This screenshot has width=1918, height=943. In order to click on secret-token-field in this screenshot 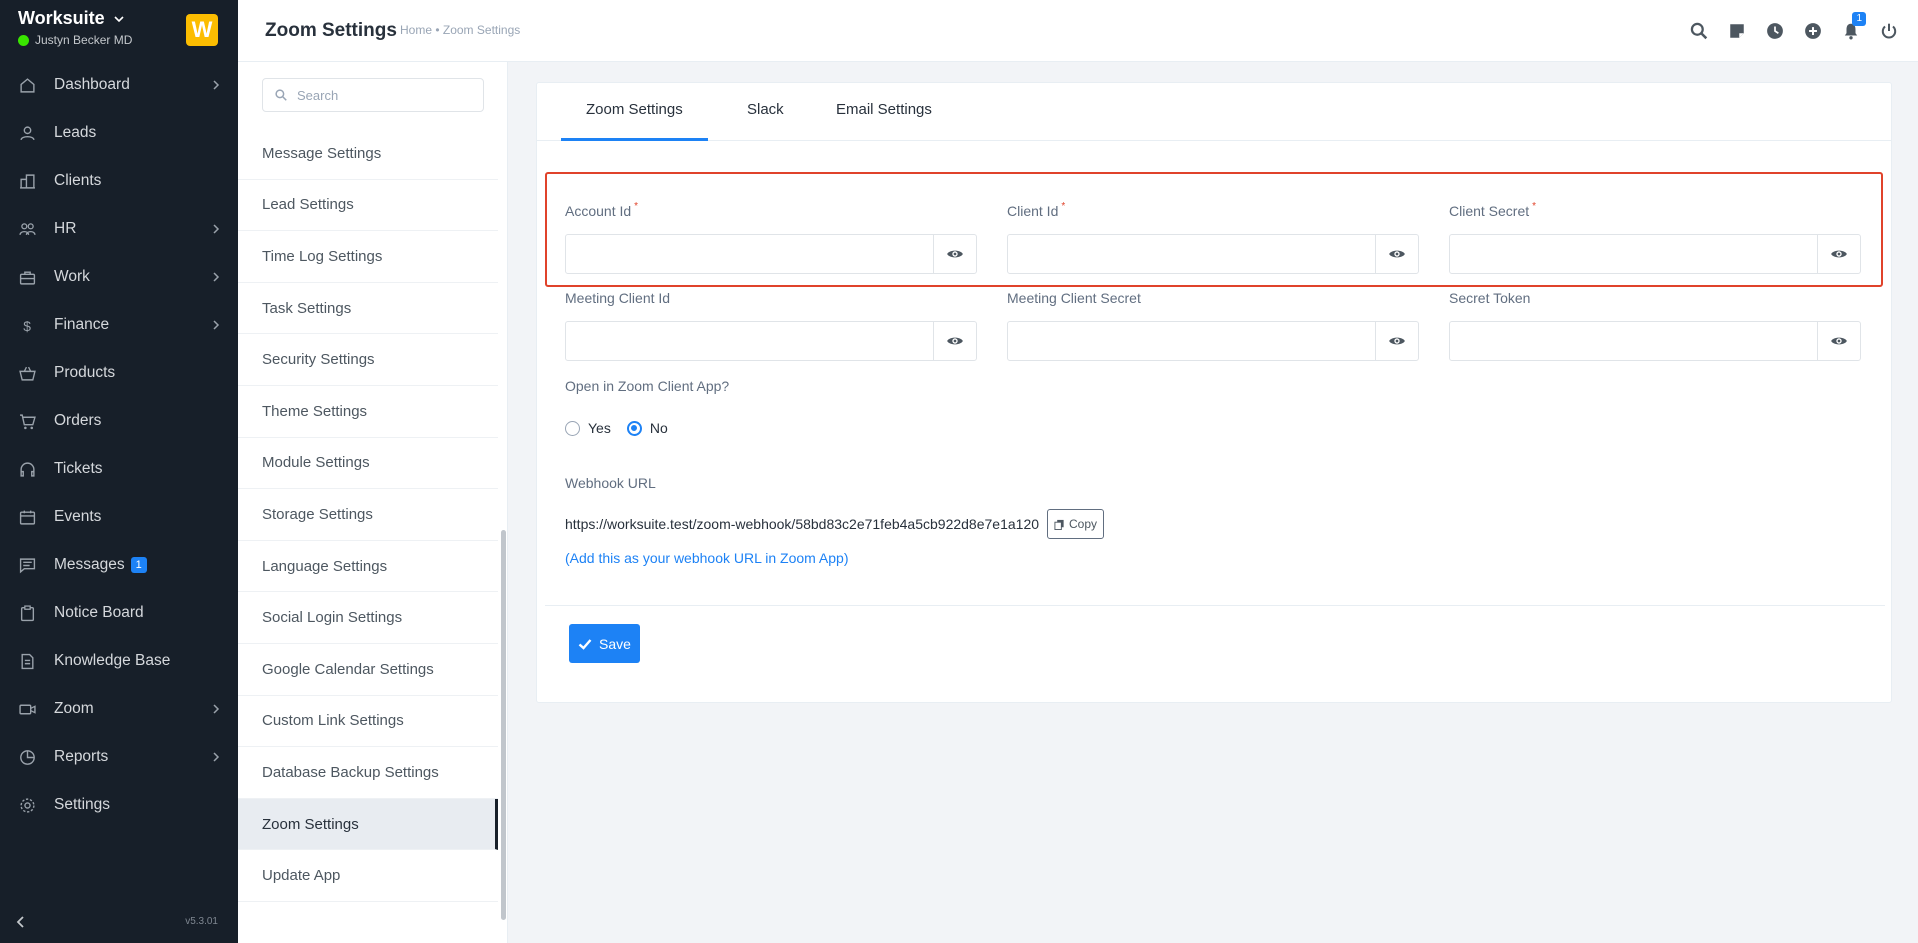, I will do `click(1655, 341)`.